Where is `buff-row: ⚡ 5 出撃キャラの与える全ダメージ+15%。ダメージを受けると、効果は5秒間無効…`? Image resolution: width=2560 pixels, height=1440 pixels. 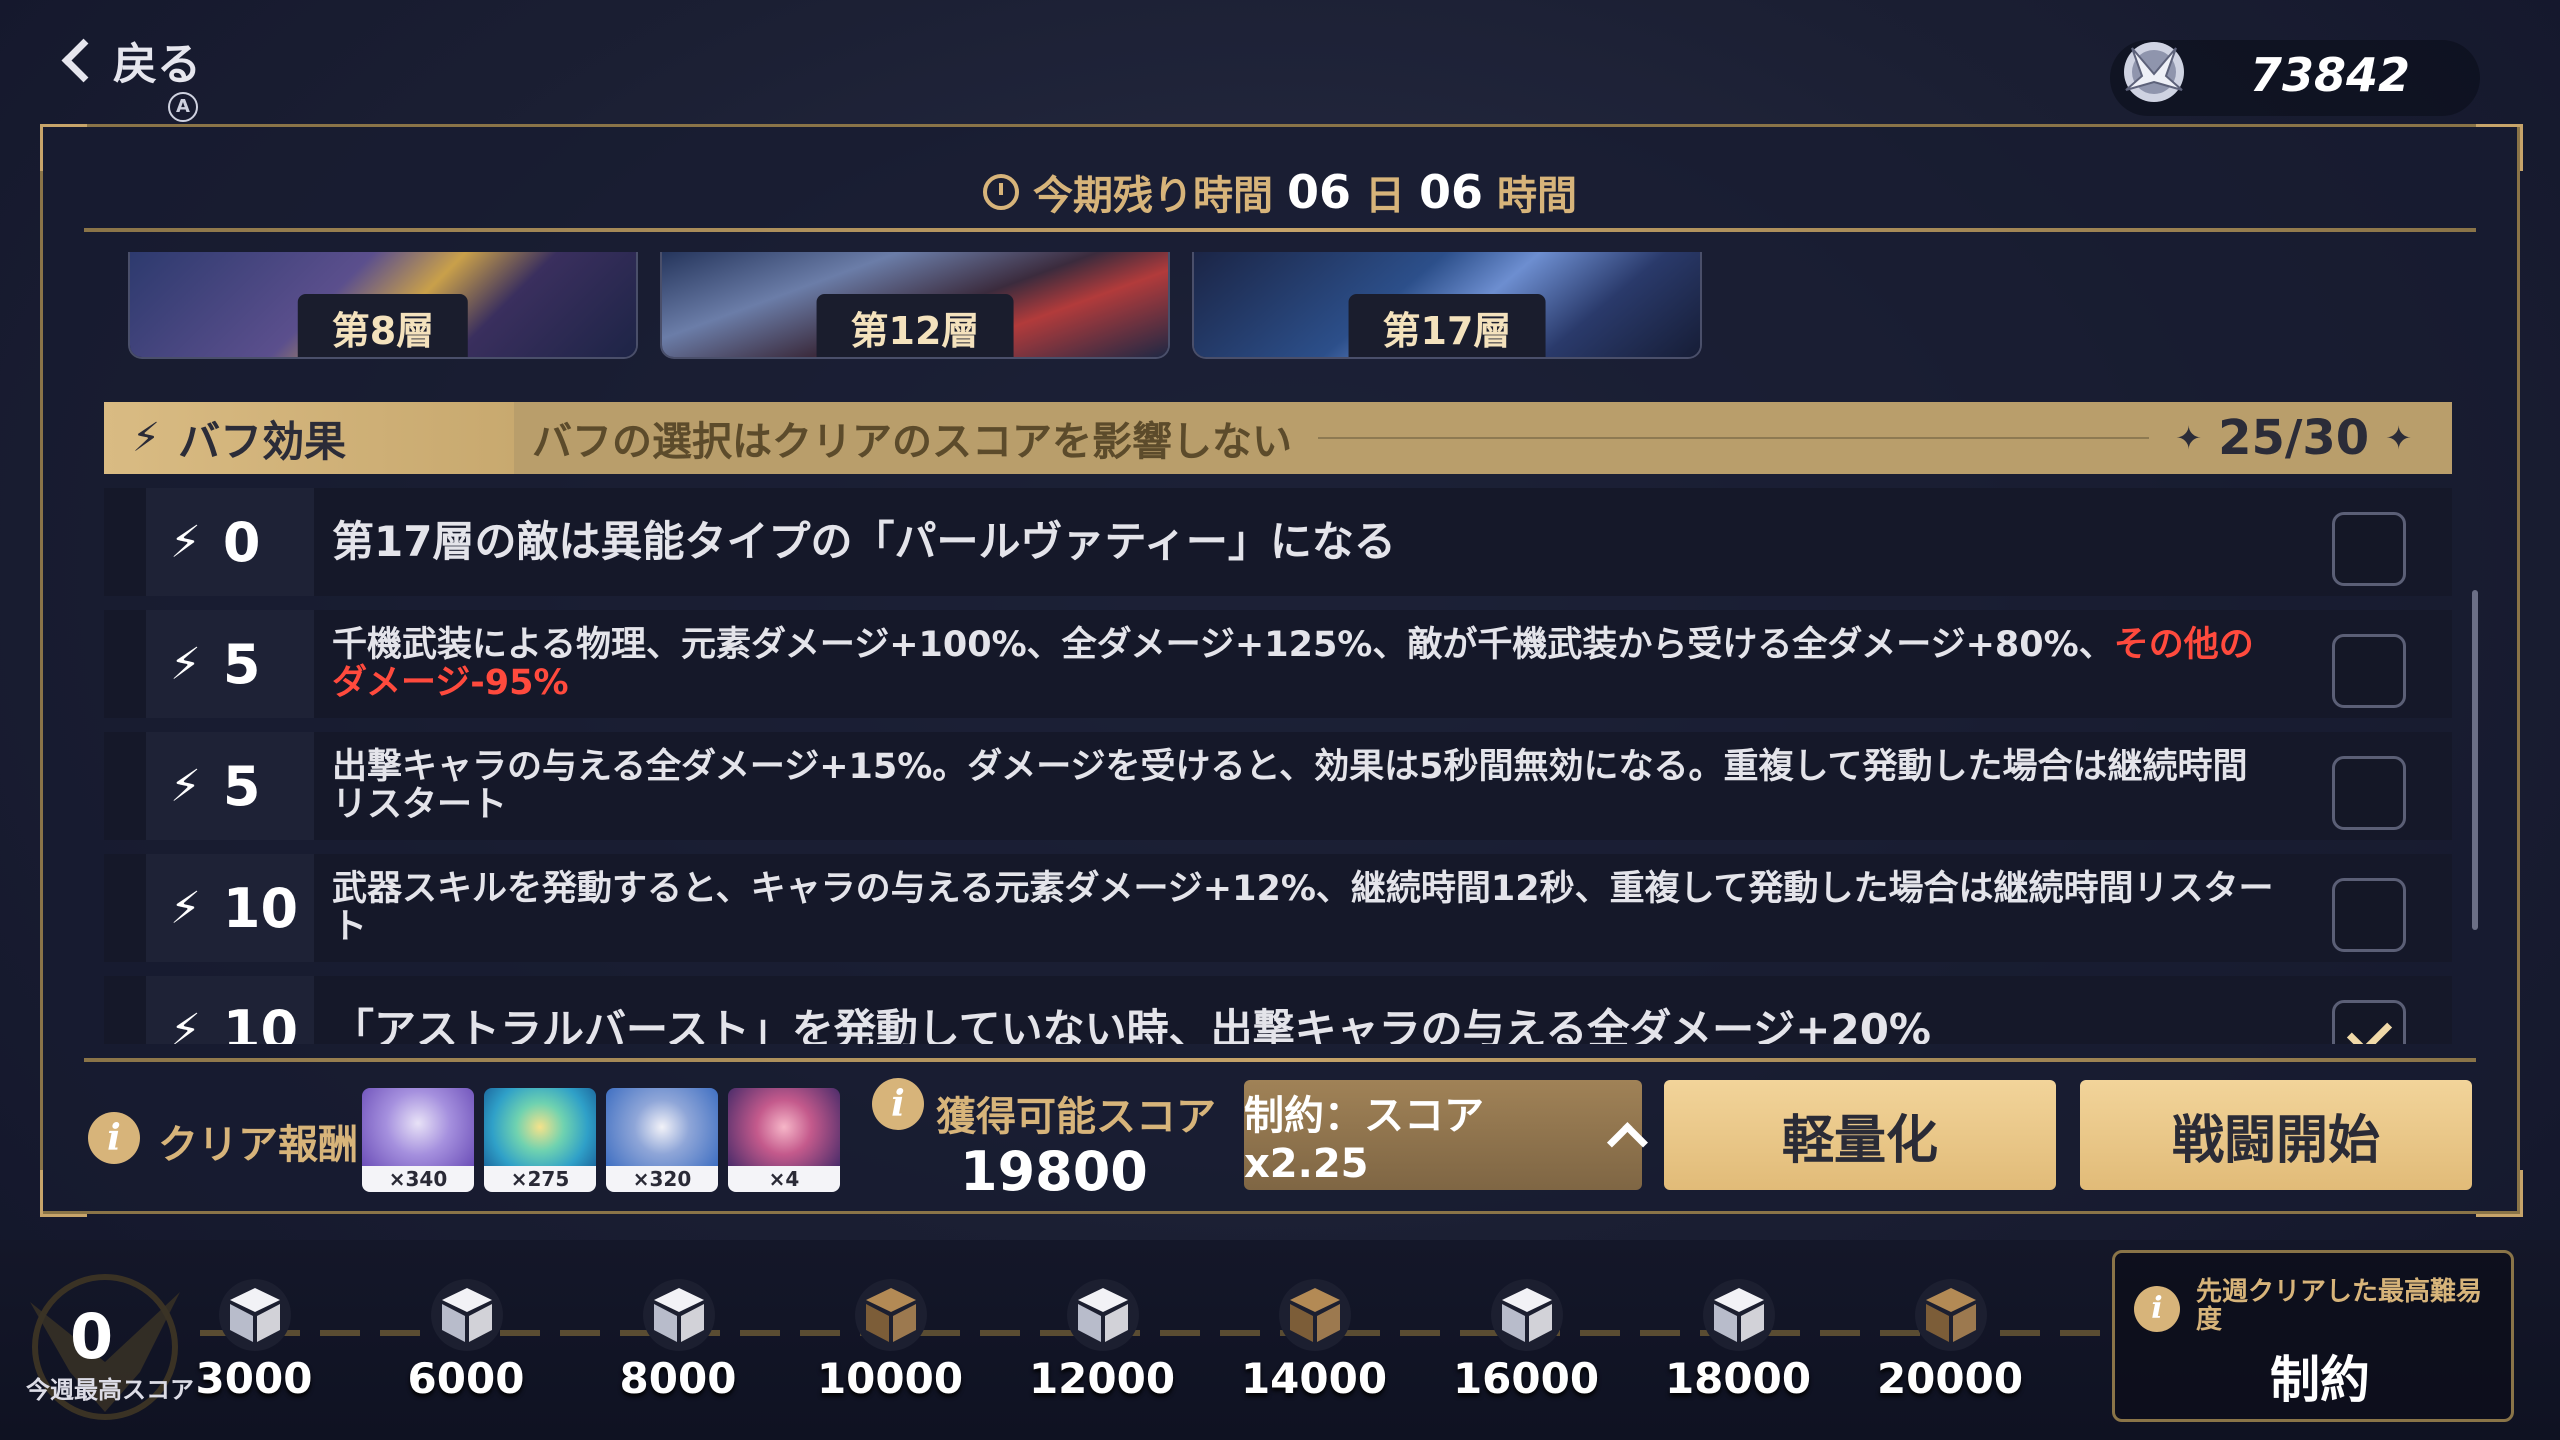
buff-row: ⚡ 5 出撃キャラの与える全ダメージ+15%。ダメージを受けると、効果は5秒間無効… is located at coordinates (1278, 786).